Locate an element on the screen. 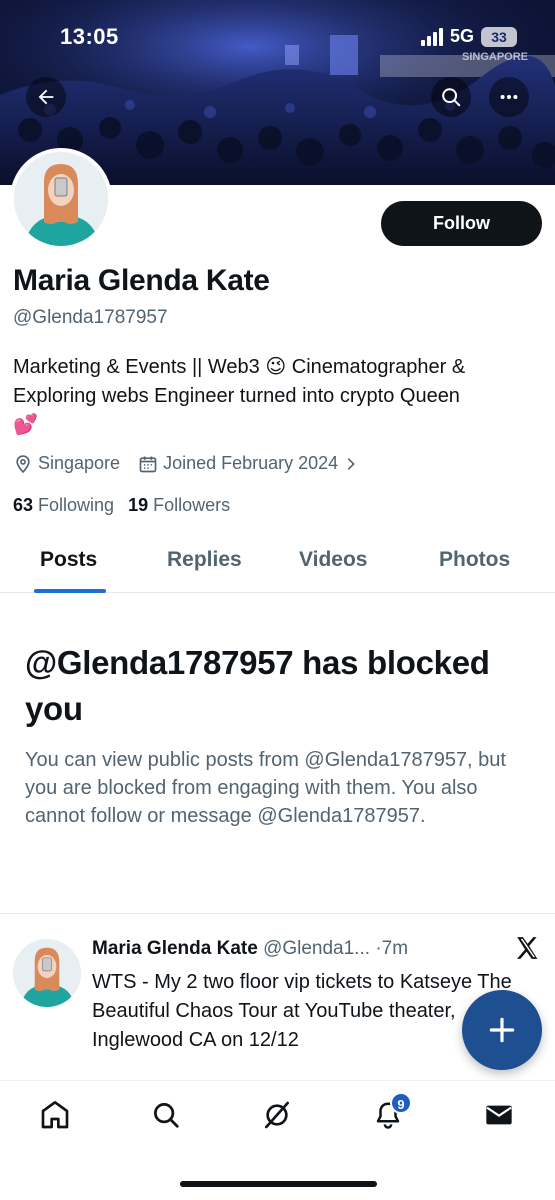 This screenshot has height=1200, width=555. location-text: Singapore is located at coordinates (79, 463).